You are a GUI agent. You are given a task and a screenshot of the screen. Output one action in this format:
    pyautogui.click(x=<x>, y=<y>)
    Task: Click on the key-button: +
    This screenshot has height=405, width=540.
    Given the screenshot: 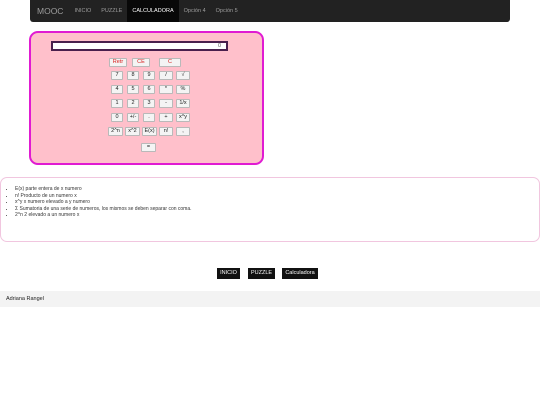 What is the action you would take?
    pyautogui.click(x=166, y=117)
    